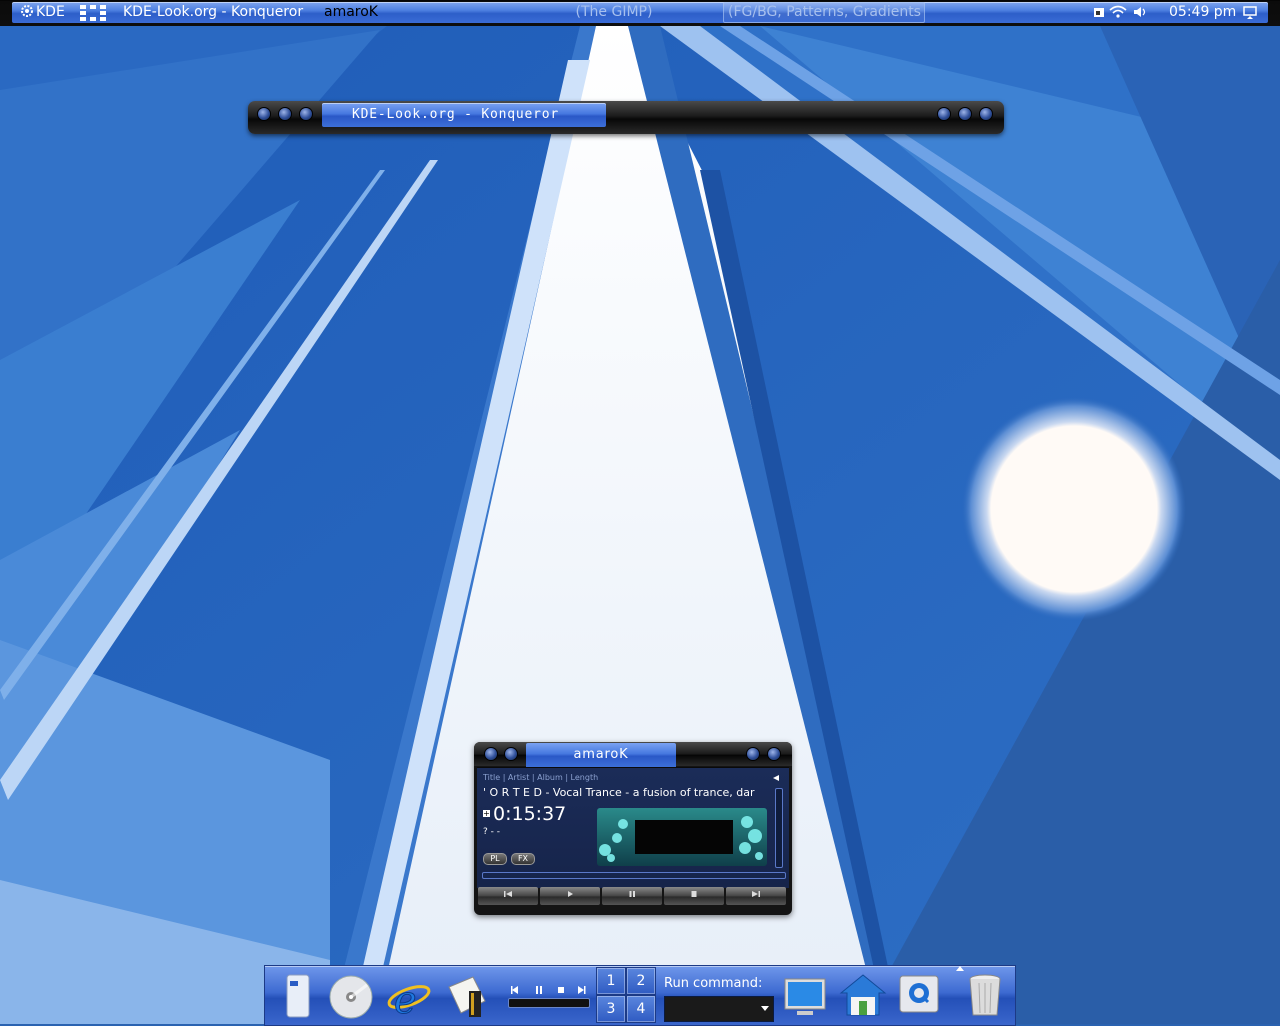  What do you see at coordinates (919, 995) in the screenshot?
I see `quicktime-icon` at bounding box center [919, 995].